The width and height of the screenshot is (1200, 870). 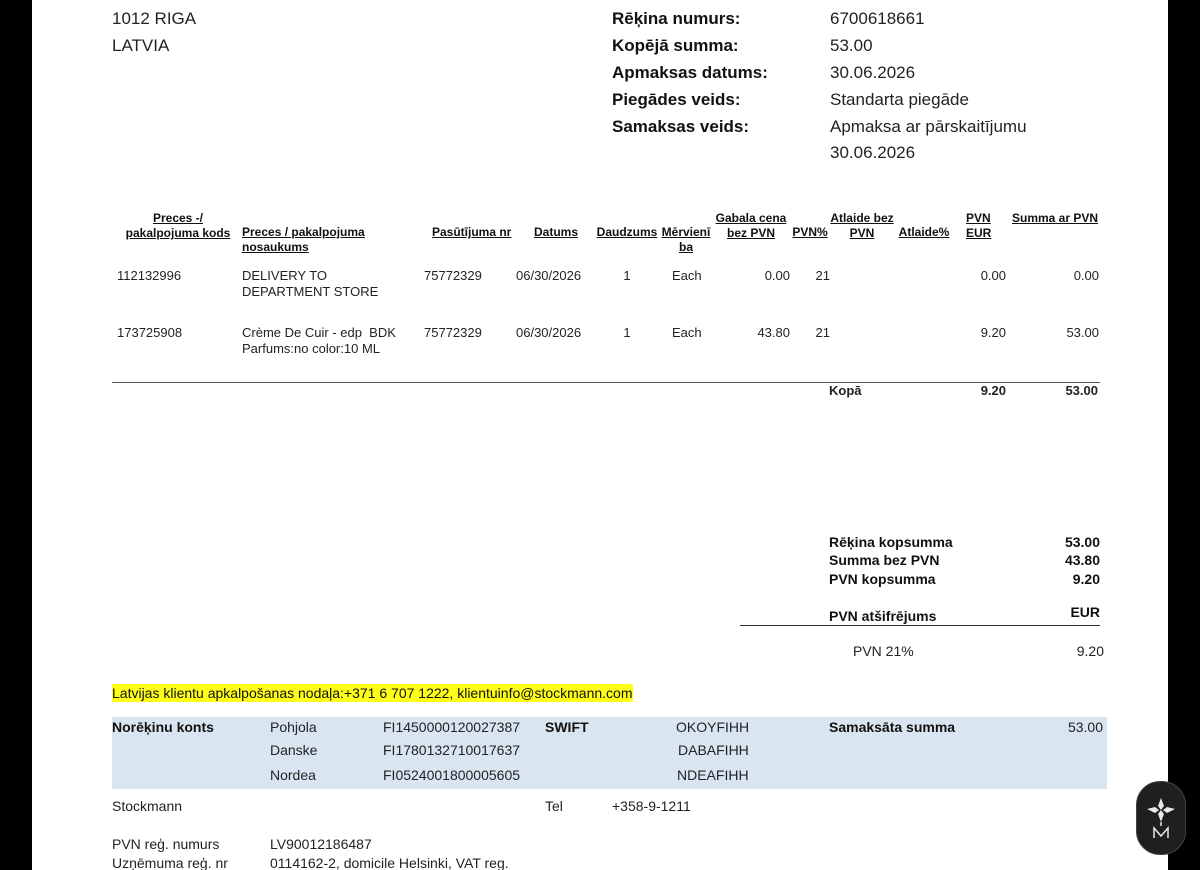 I want to click on bank-iban-1: FI1450000120027387, so click(x=452, y=727).